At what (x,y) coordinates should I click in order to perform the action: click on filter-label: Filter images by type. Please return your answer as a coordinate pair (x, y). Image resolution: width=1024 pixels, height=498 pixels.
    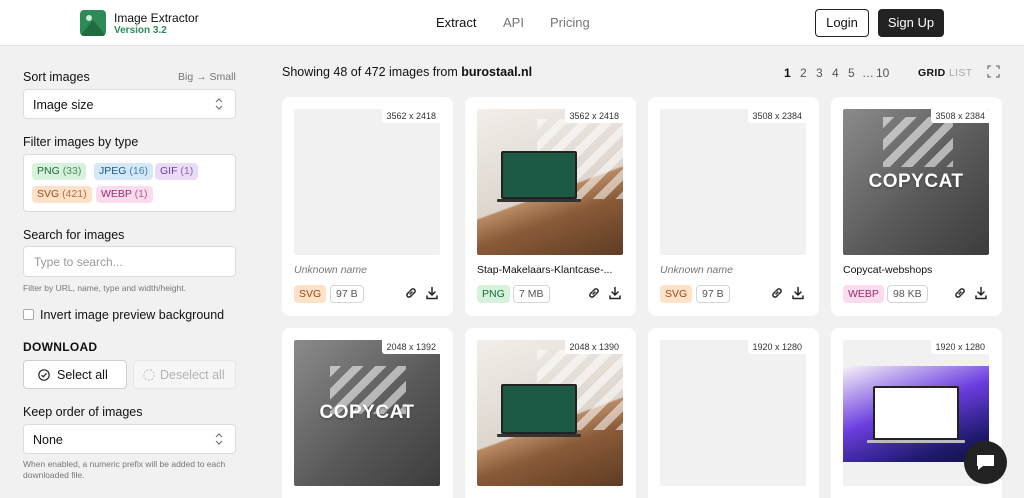
    Looking at the image, I should click on (81, 142).